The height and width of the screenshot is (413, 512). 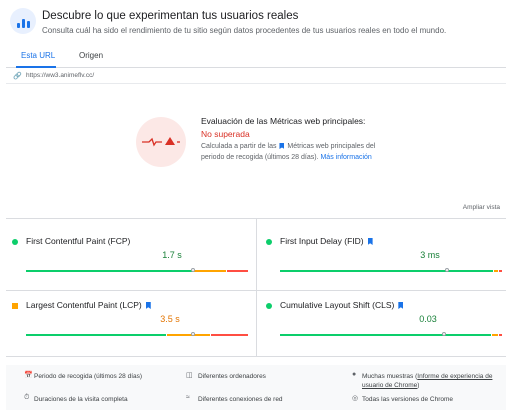 What do you see at coordinates (130, 321) in the screenshot?
I see `metric-card: Largest Contentful Paint (LCP) 3.5 s` at bounding box center [130, 321].